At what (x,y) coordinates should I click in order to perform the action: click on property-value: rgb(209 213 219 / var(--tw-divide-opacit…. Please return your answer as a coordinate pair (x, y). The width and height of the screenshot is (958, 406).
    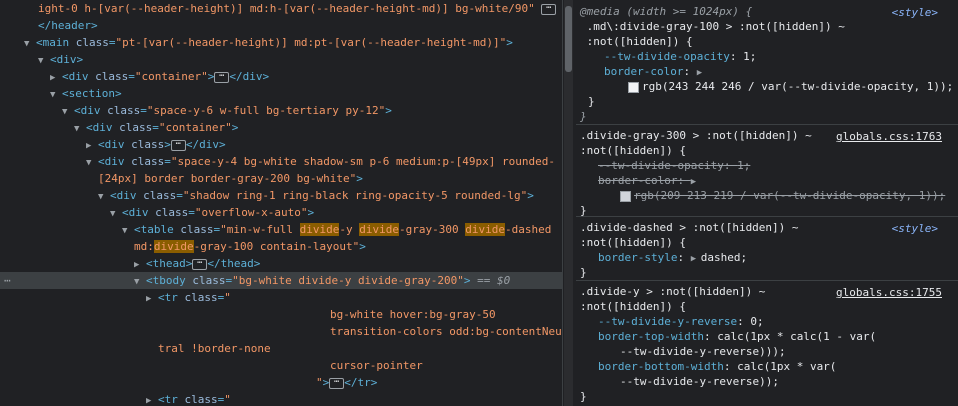
    Looking at the image, I should click on (789, 195).